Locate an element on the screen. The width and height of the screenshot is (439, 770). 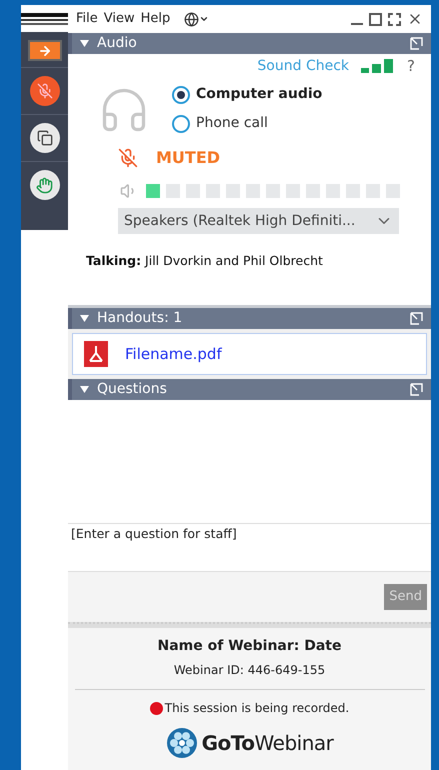
help-link: ? is located at coordinates (411, 66).